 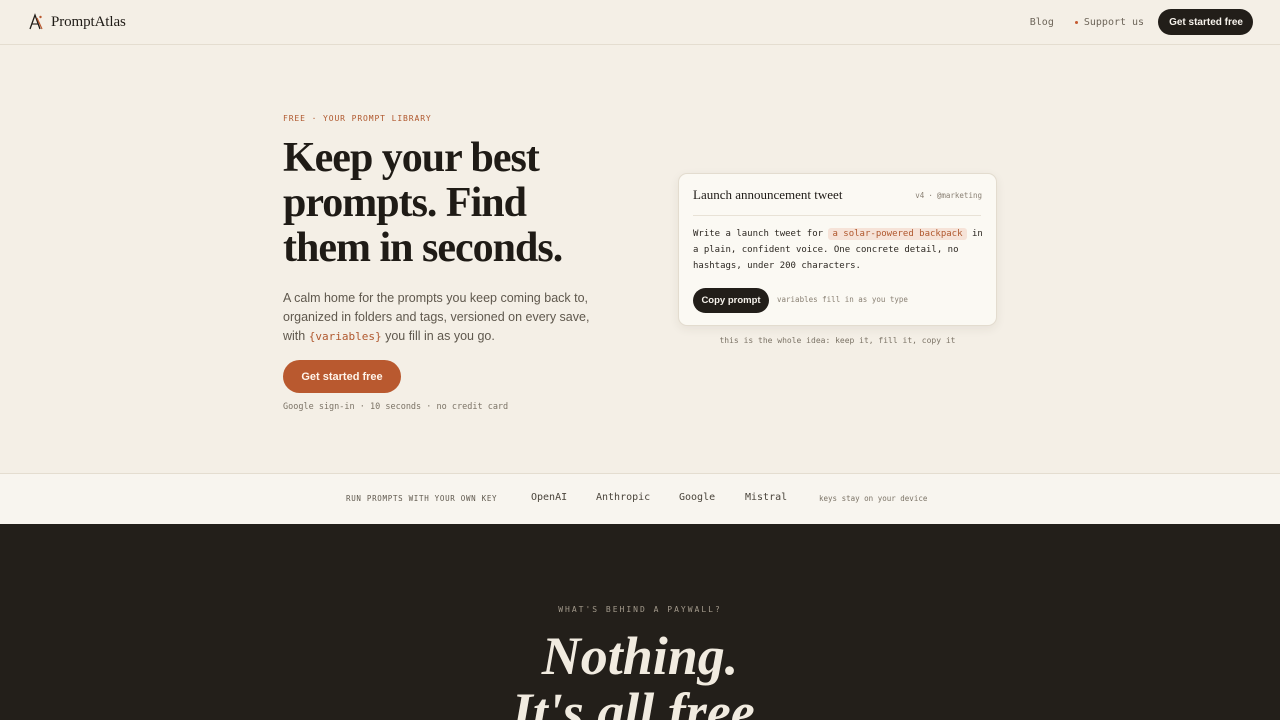 What do you see at coordinates (440, 336) in the screenshot?
I see `hero-subtitle-text-end: you fill in as you go.` at bounding box center [440, 336].